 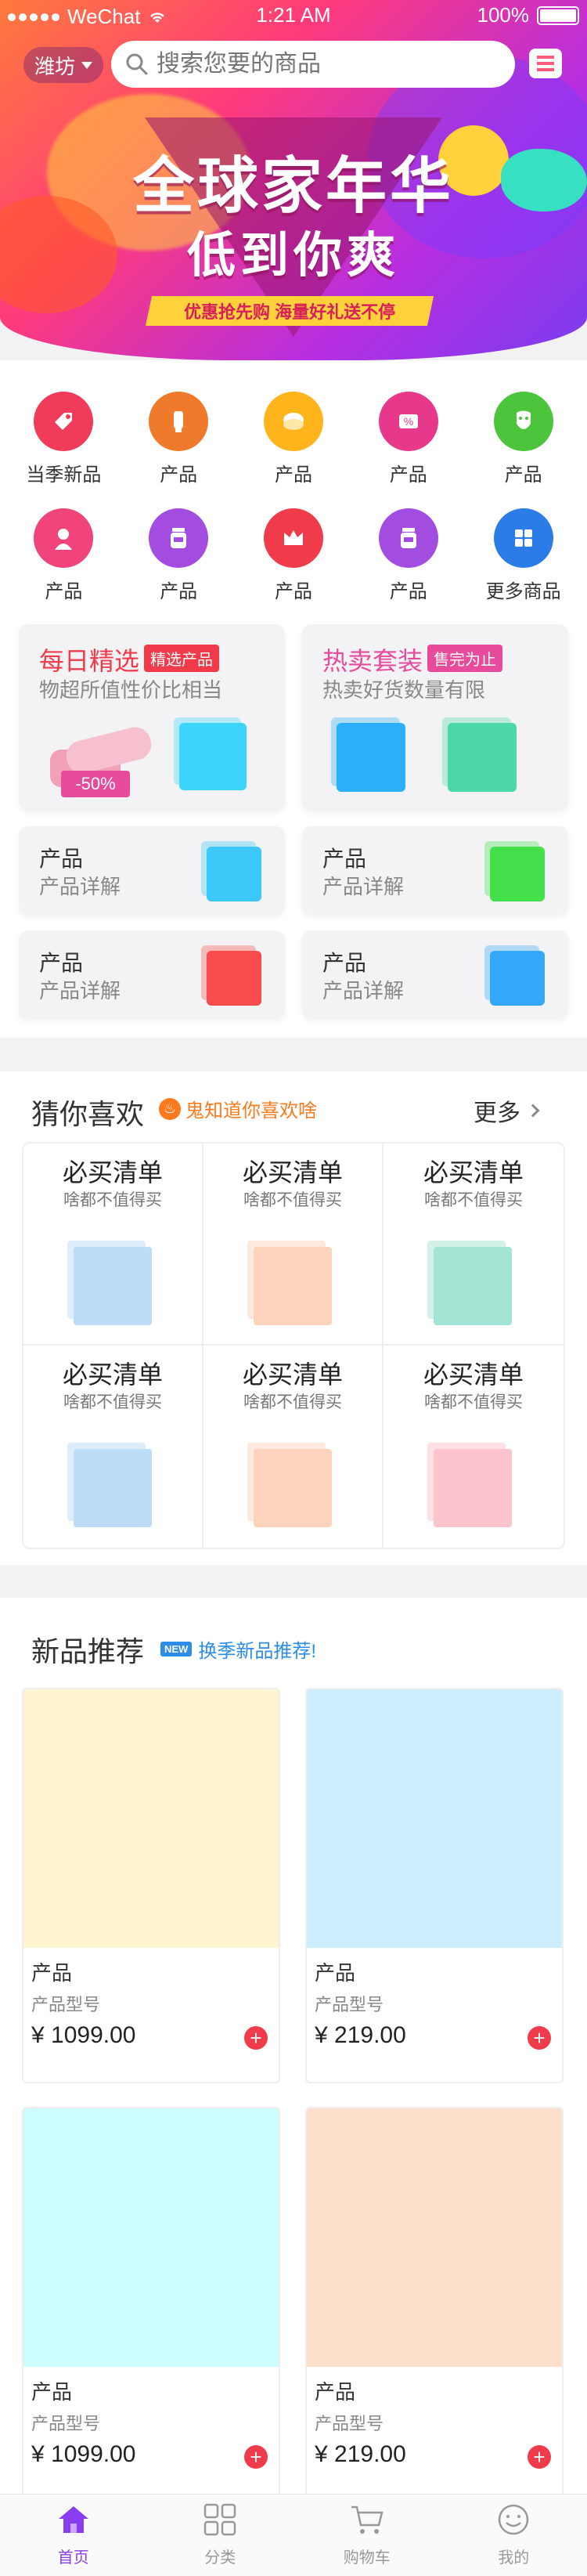 I want to click on banner-title: 全球家年华, so click(x=293, y=185).